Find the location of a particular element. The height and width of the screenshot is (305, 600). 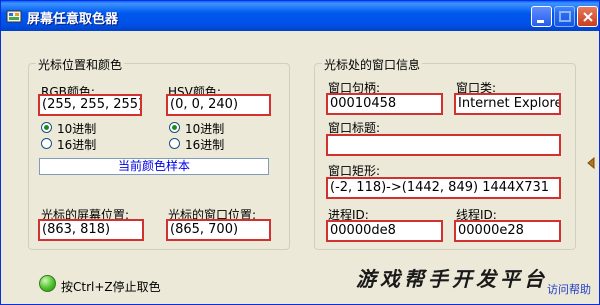

hsv-radio-hex is located at coordinates (174, 143).